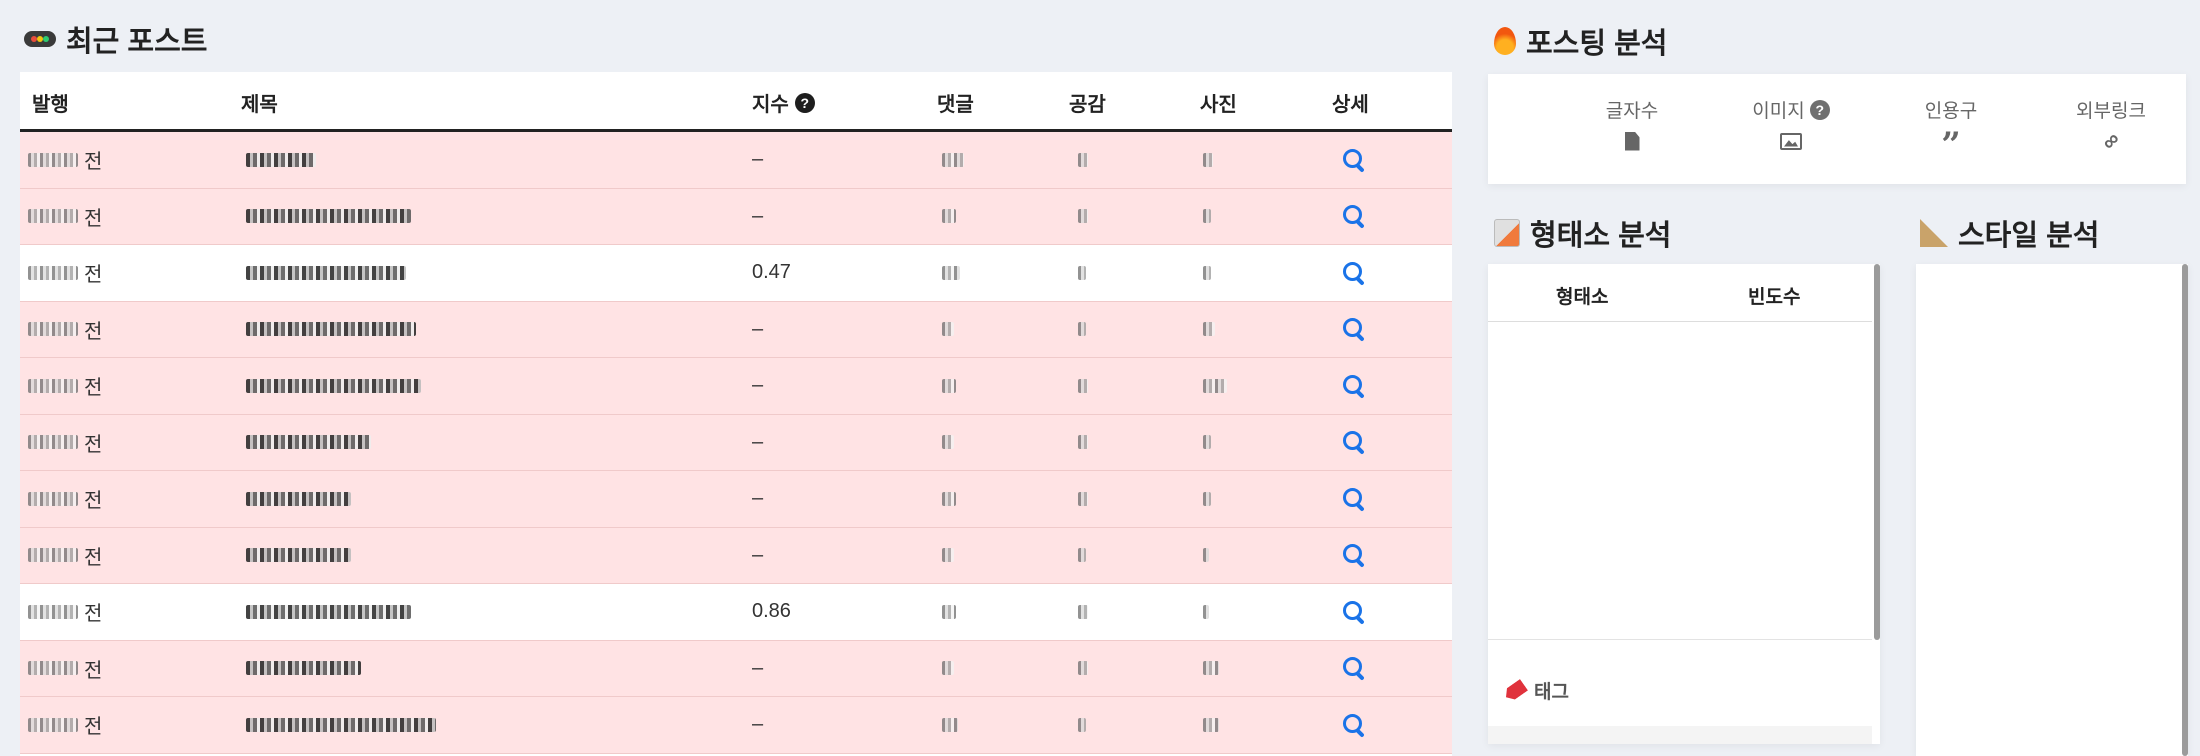 The image size is (2200, 756). What do you see at coordinates (1218, 102) in the screenshot?
I see `col-photos: 사진` at bounding box center [1218, 102].